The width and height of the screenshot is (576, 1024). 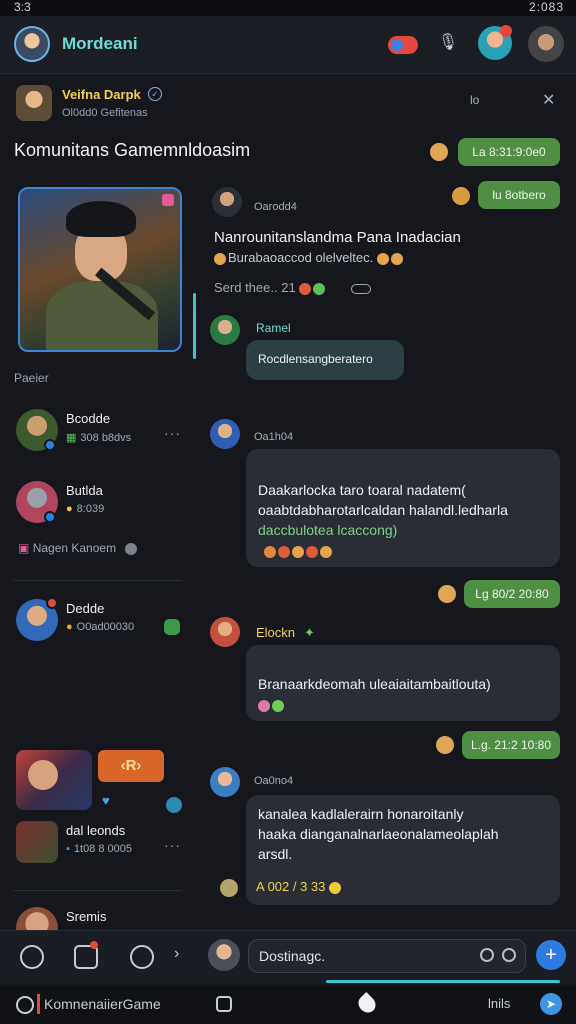 I want to click on notification-badge, so click(x=52, y=603).